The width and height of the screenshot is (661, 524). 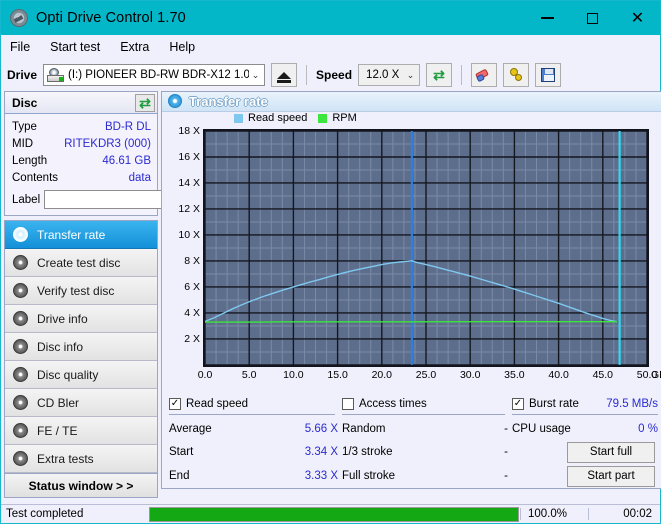 I want to click on menu-start-test: Start test, so click(x=80, y=47).